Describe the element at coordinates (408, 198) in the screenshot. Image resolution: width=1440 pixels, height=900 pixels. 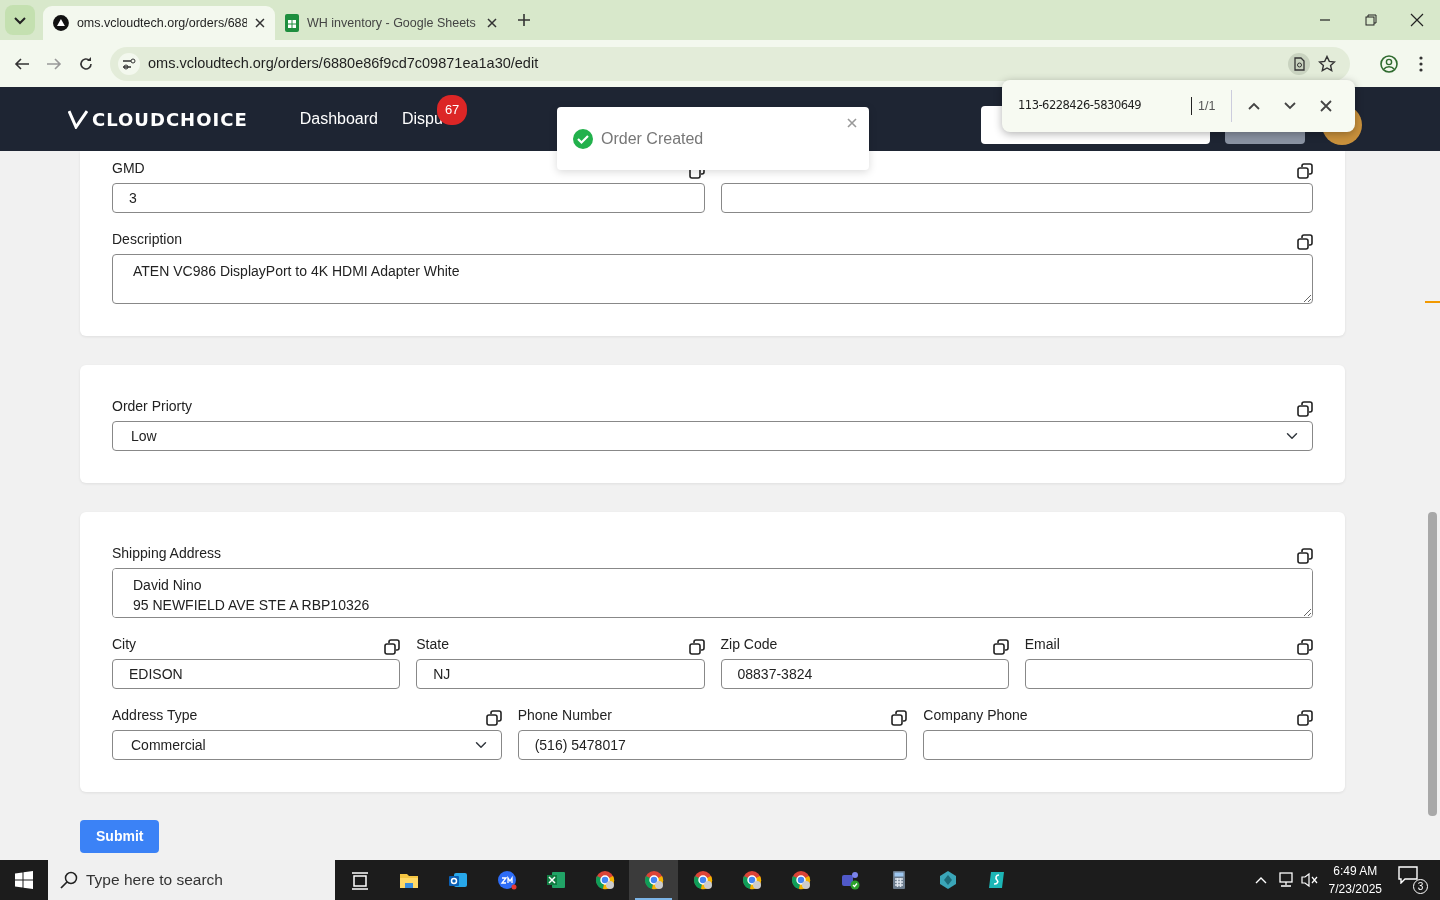
I see `input-field: 3` at that location.